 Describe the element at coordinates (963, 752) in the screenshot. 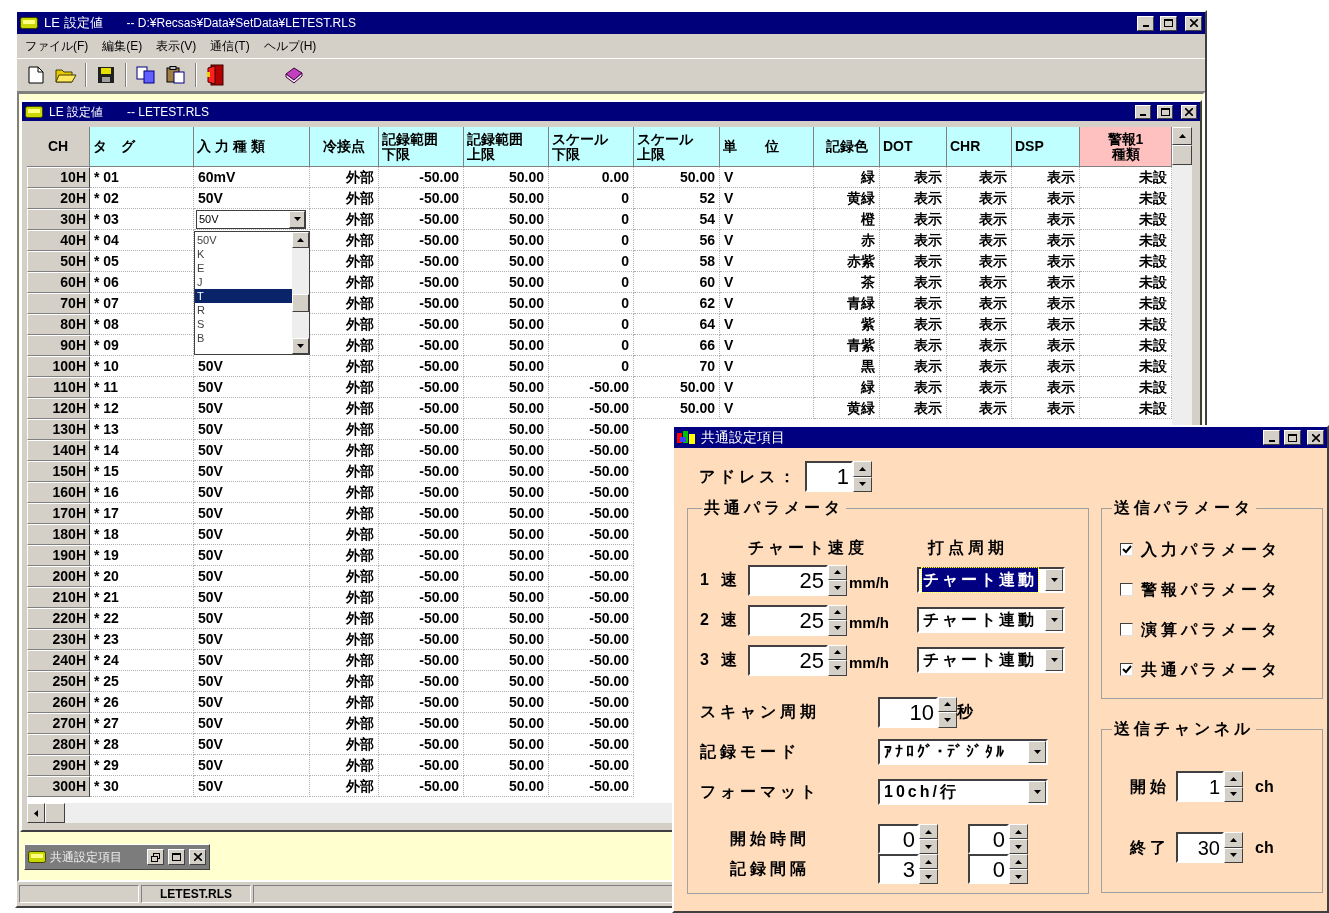

I see `record-mode-dropdown: ｱﾅﾛｸﾞ･ﾃﾞｼﾞﾀﾙ` at that location.